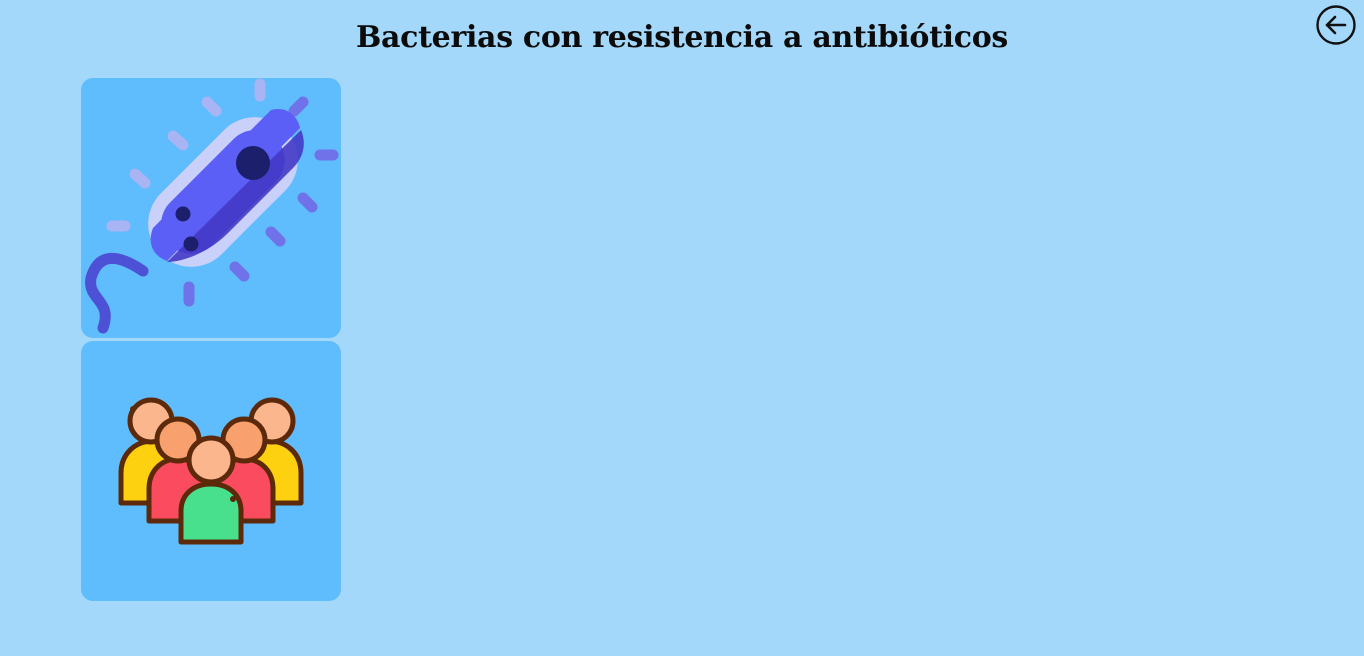 The image size is (1364, 656). I want to click on people-group-icon, so click(211, 471).